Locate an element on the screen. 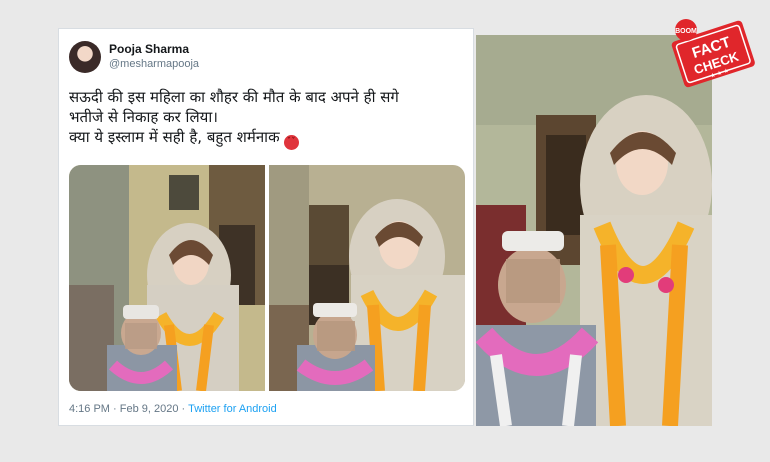  author-name: Pooja Sharma is located at coordinates (149, 49).